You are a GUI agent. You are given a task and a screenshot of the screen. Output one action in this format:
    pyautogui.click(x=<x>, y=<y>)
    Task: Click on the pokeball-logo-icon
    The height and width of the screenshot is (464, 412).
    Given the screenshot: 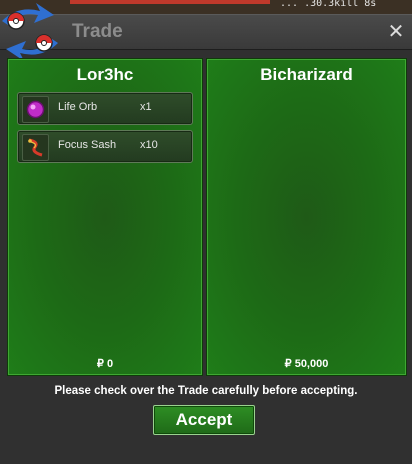 What is the action you would take?
    pyautogui.click(x=30, y=32)
    